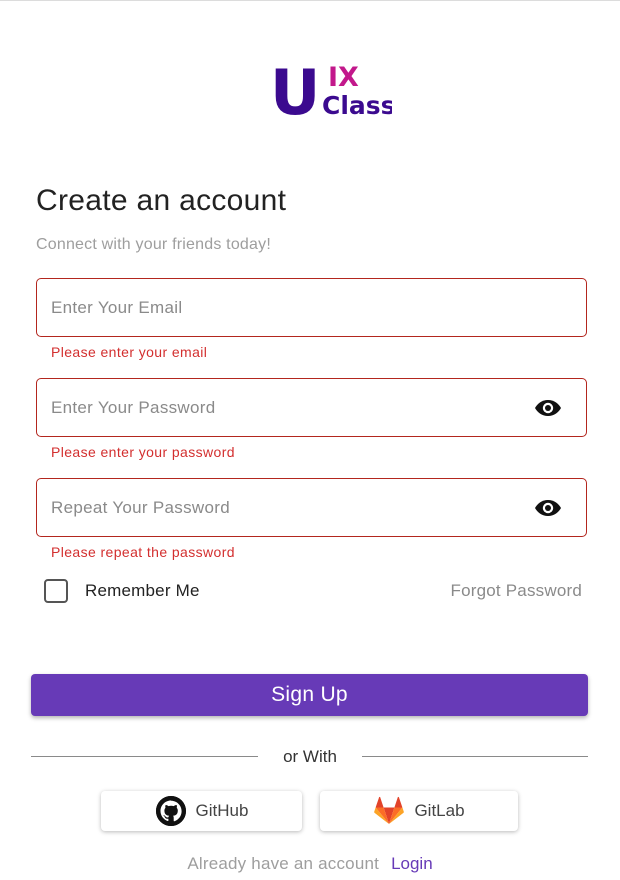 Image resolution: width=620 pixels, height=880 pixels. What do you see at coordinates (310, 0) in the screenshot?
I see `top-border` at bounding box center [310, 0].